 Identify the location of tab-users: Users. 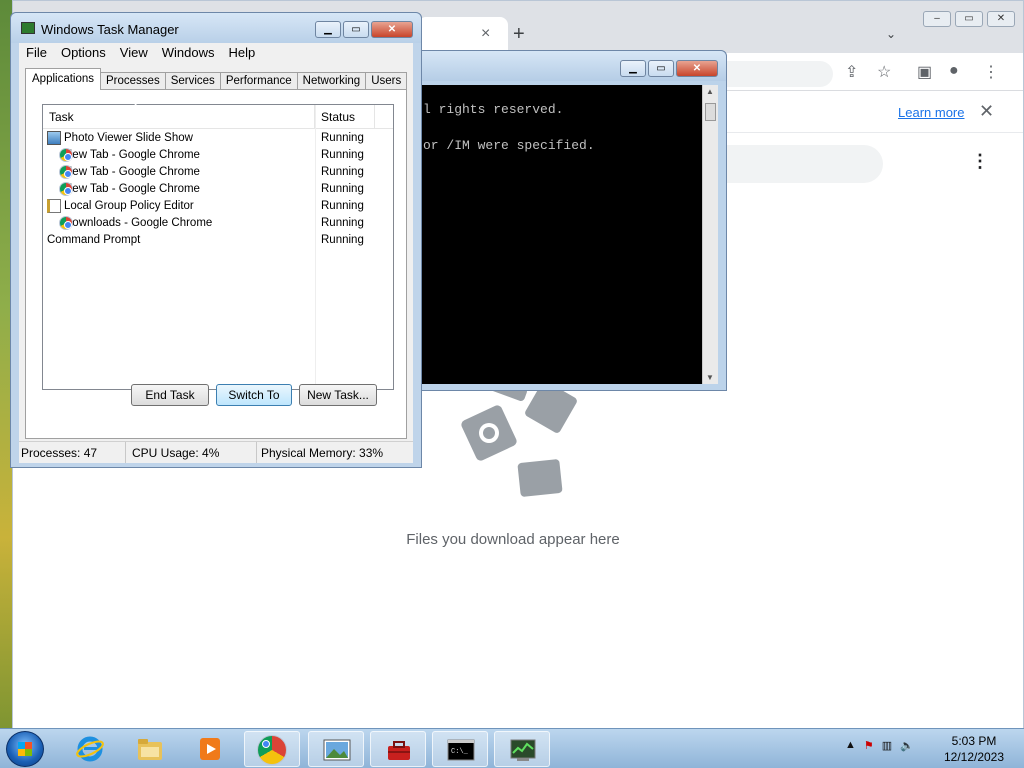
(386, 81).